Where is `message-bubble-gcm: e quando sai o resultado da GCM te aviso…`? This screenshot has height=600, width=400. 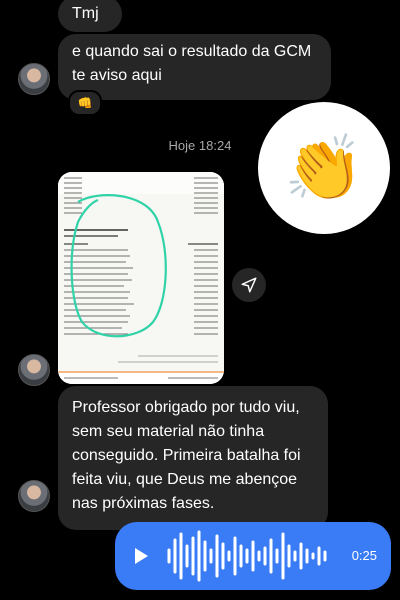
message-bubble-gcm: e quando sai o resultado da GCM te aviso… is located at coordinates (194, 67).